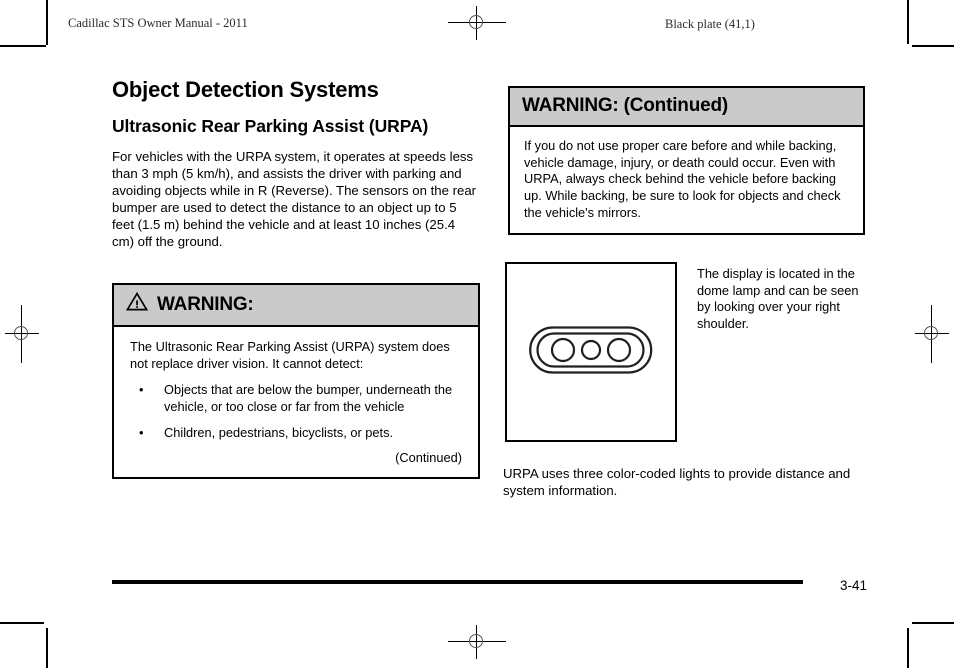 This screenshot has height=668, width=954. Describe the element at coordinates (457, 582) in the screenshot. I see `footer-rule` at that location.